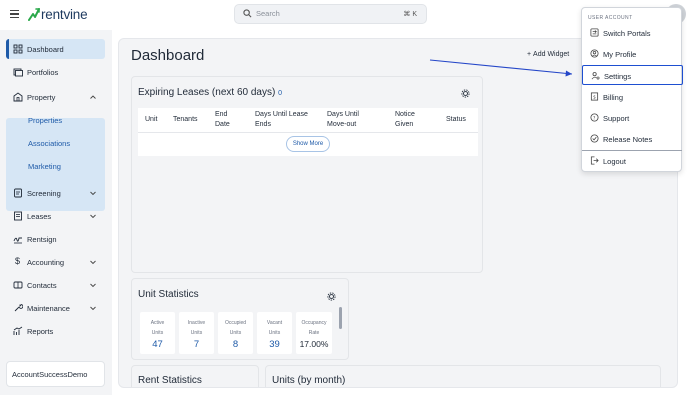  What do you see at coordinates (280, 93) in the screenshot?
I see `expiring-leases-count: 0` at bounding box center [280, 93].